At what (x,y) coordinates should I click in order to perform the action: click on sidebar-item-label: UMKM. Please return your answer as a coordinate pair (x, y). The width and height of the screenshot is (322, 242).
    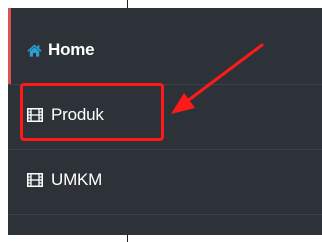
    Looking at the image, I should click on (77, 179).